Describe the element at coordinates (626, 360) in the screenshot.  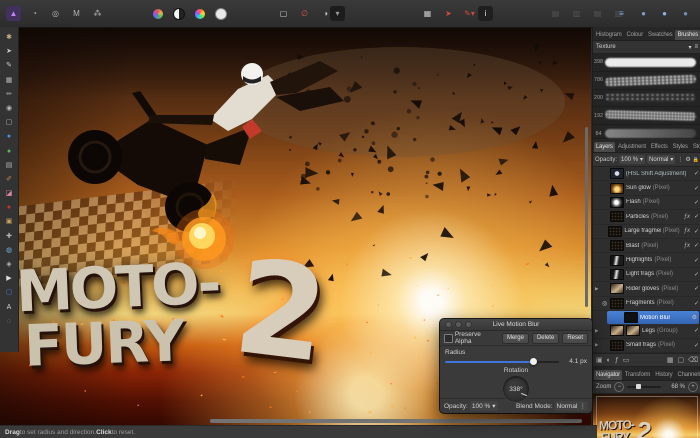
I see `mask-icon: ▭` at that location.